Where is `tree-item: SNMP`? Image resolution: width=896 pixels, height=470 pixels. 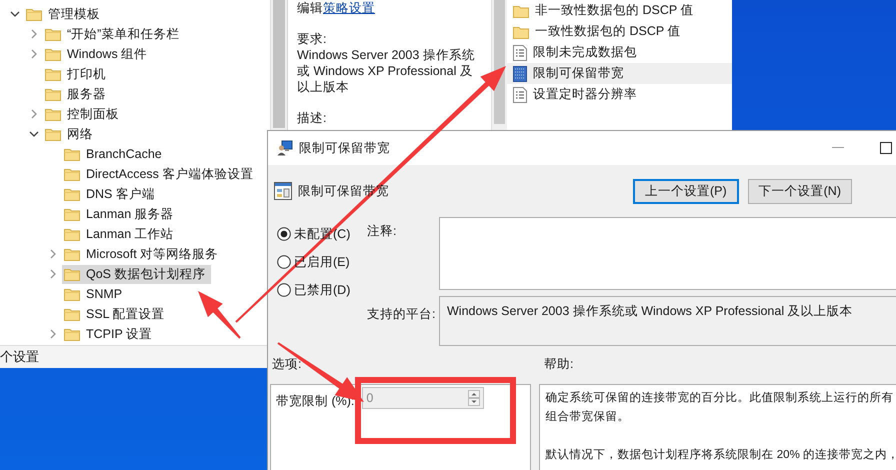 tree-item: SNMP is located at coordinates (95, 294).